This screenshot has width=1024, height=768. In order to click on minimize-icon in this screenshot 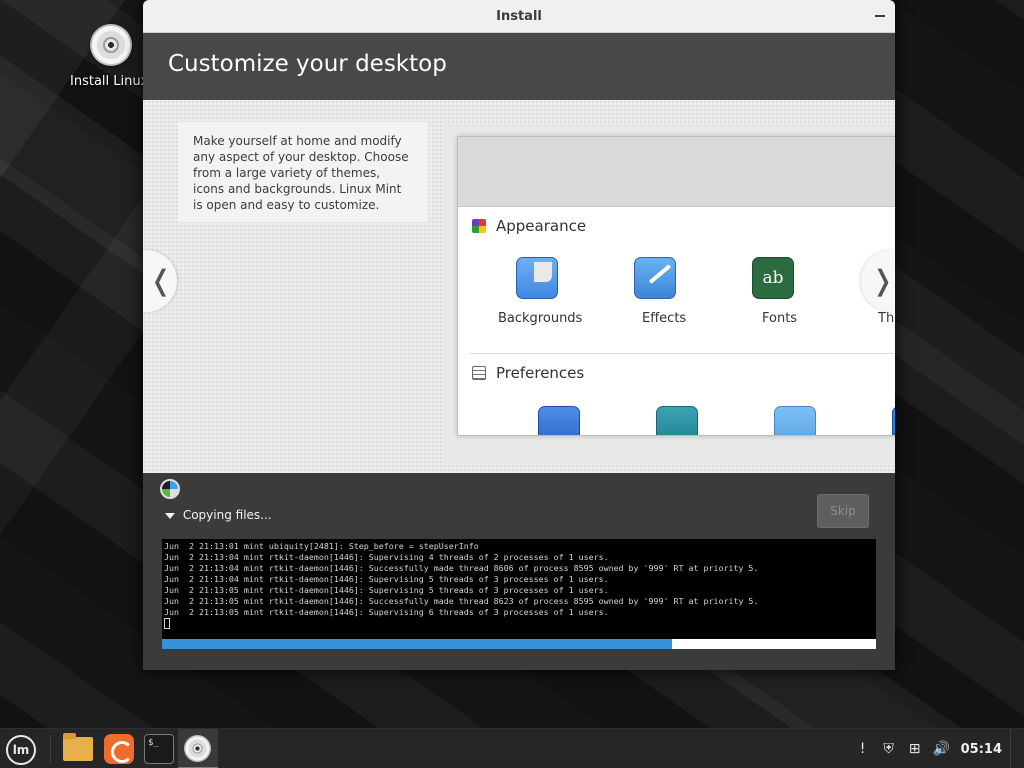, I will do `click(880, 16)`.